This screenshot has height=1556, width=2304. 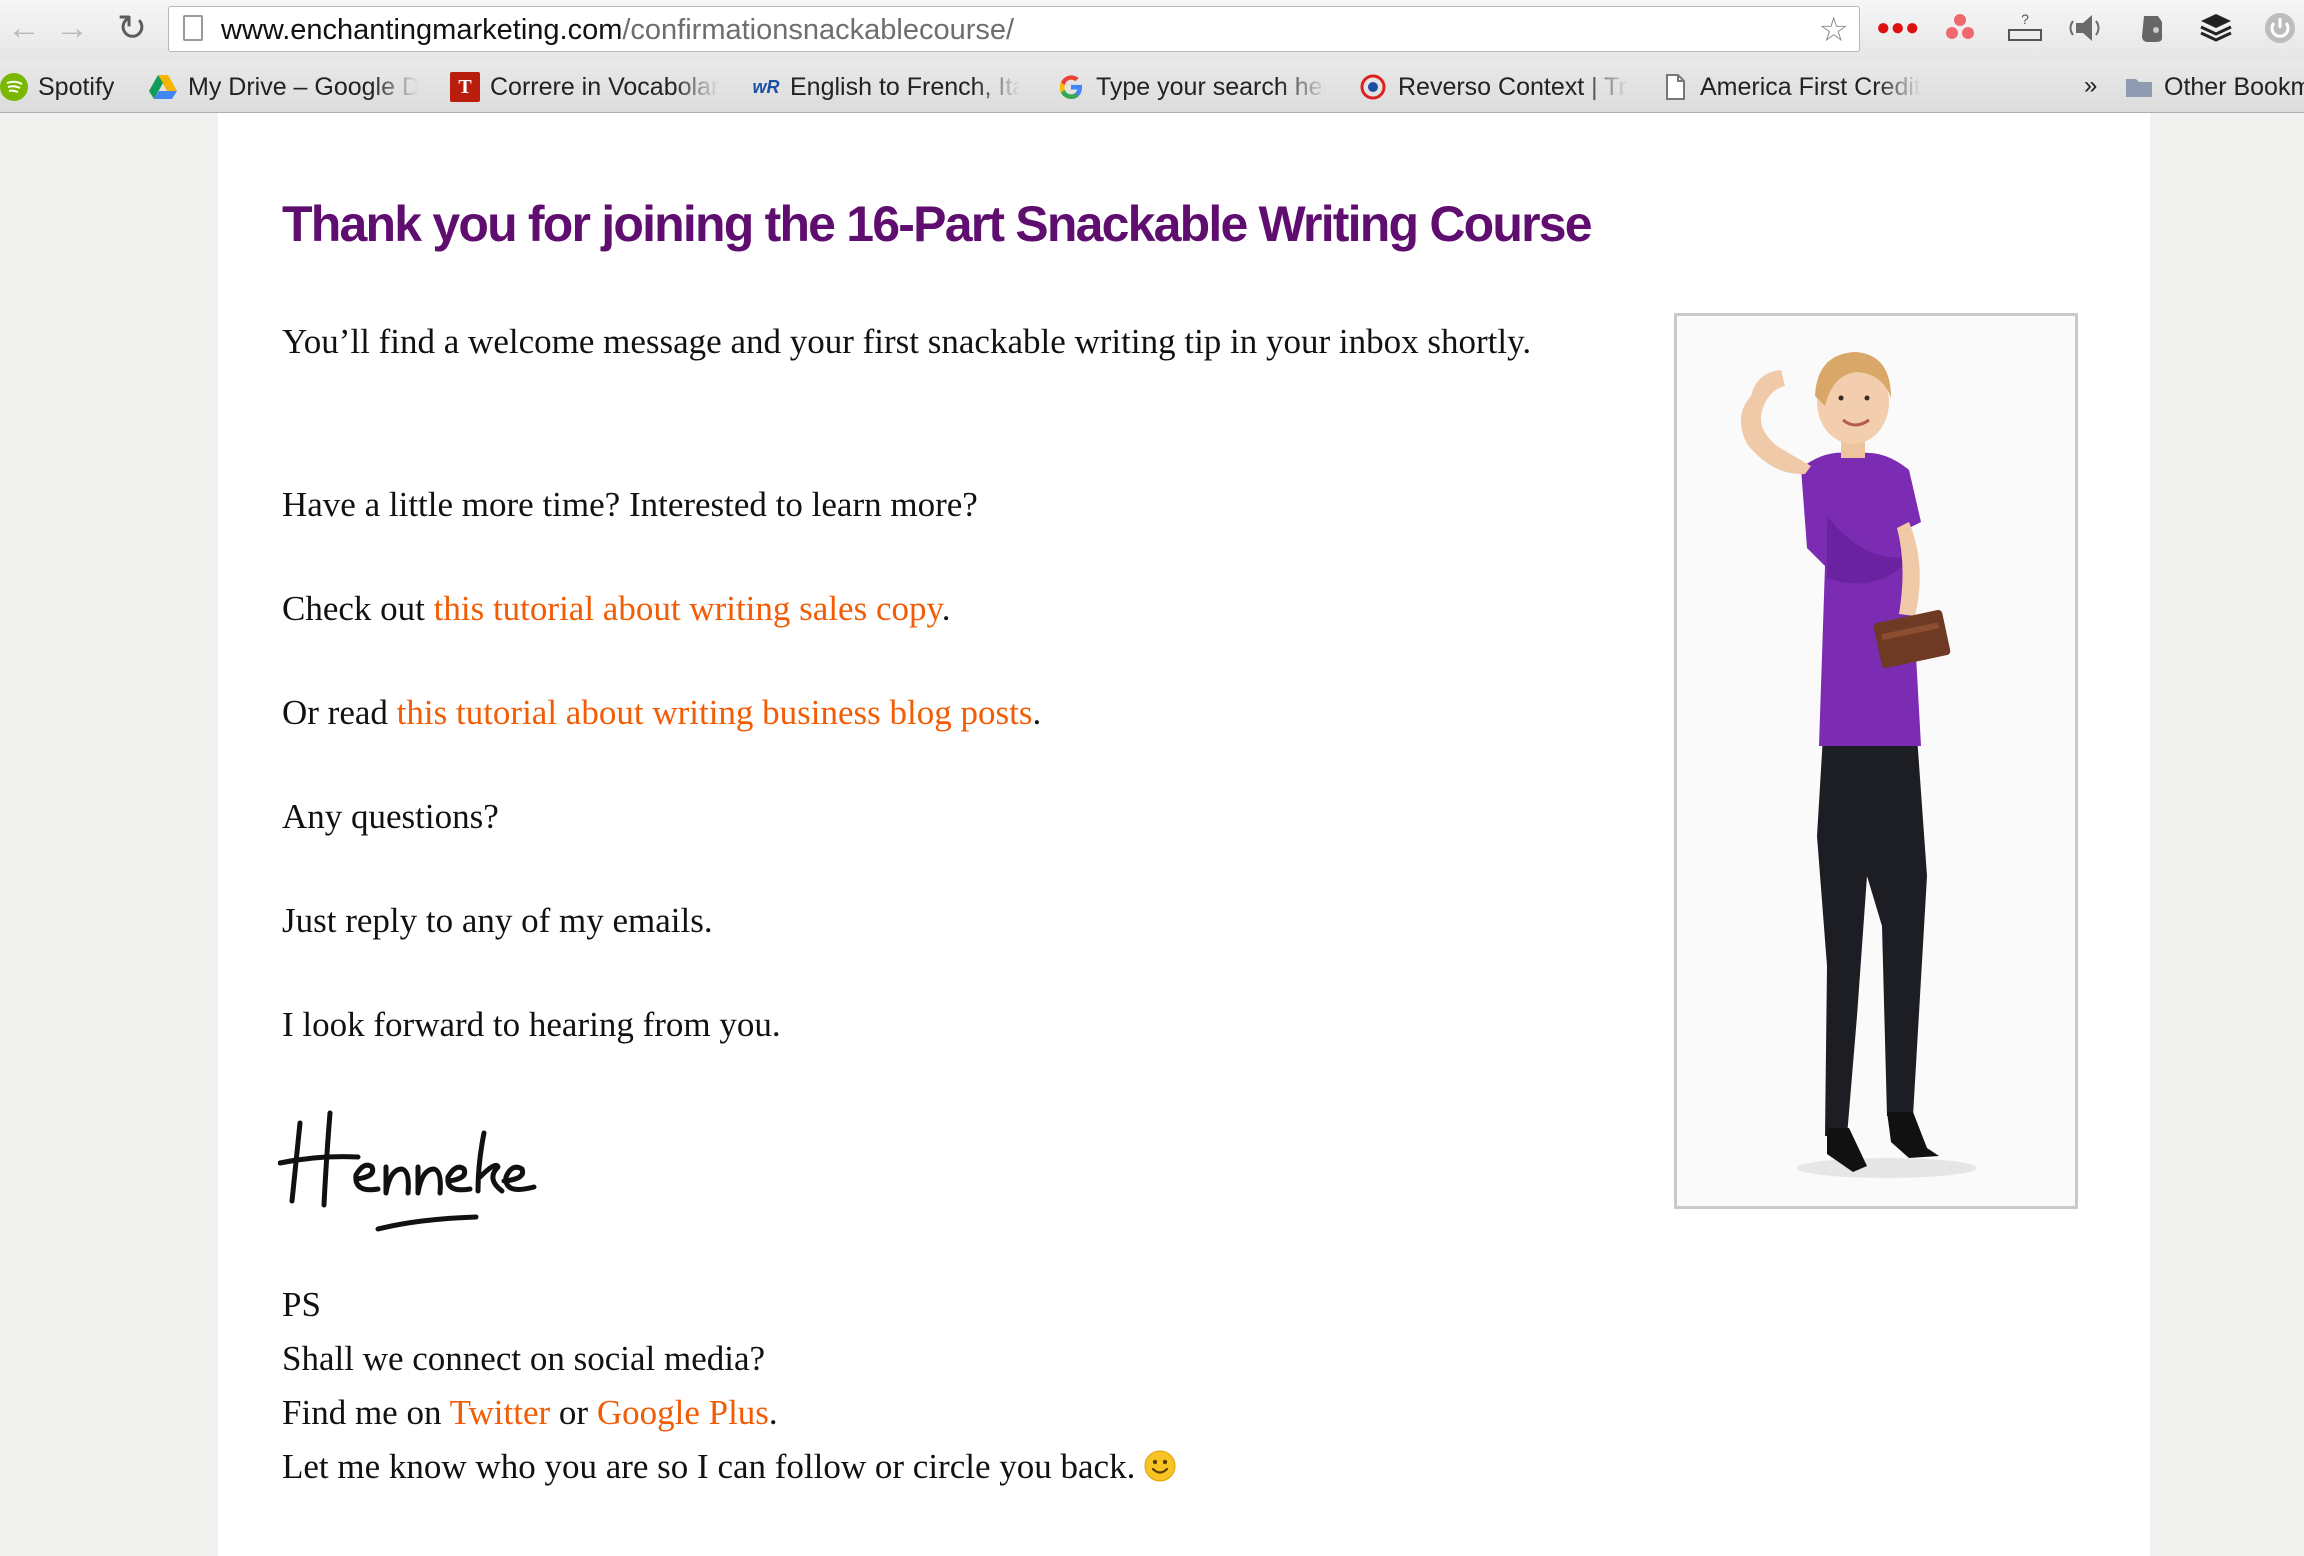 I want to click on bookmark-spotify: Spotify, so click(x=57, y=86).